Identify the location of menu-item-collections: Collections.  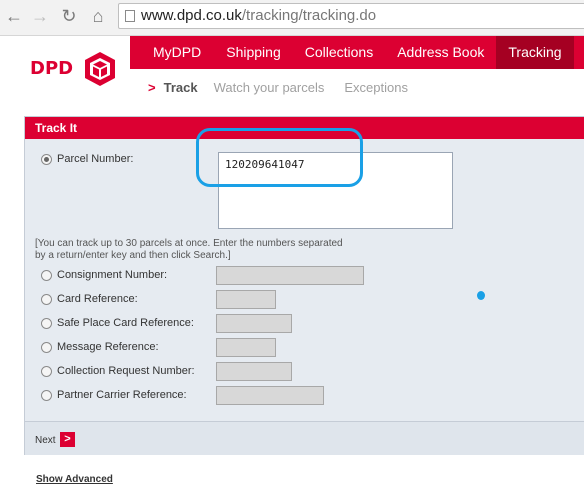
(339, 52).